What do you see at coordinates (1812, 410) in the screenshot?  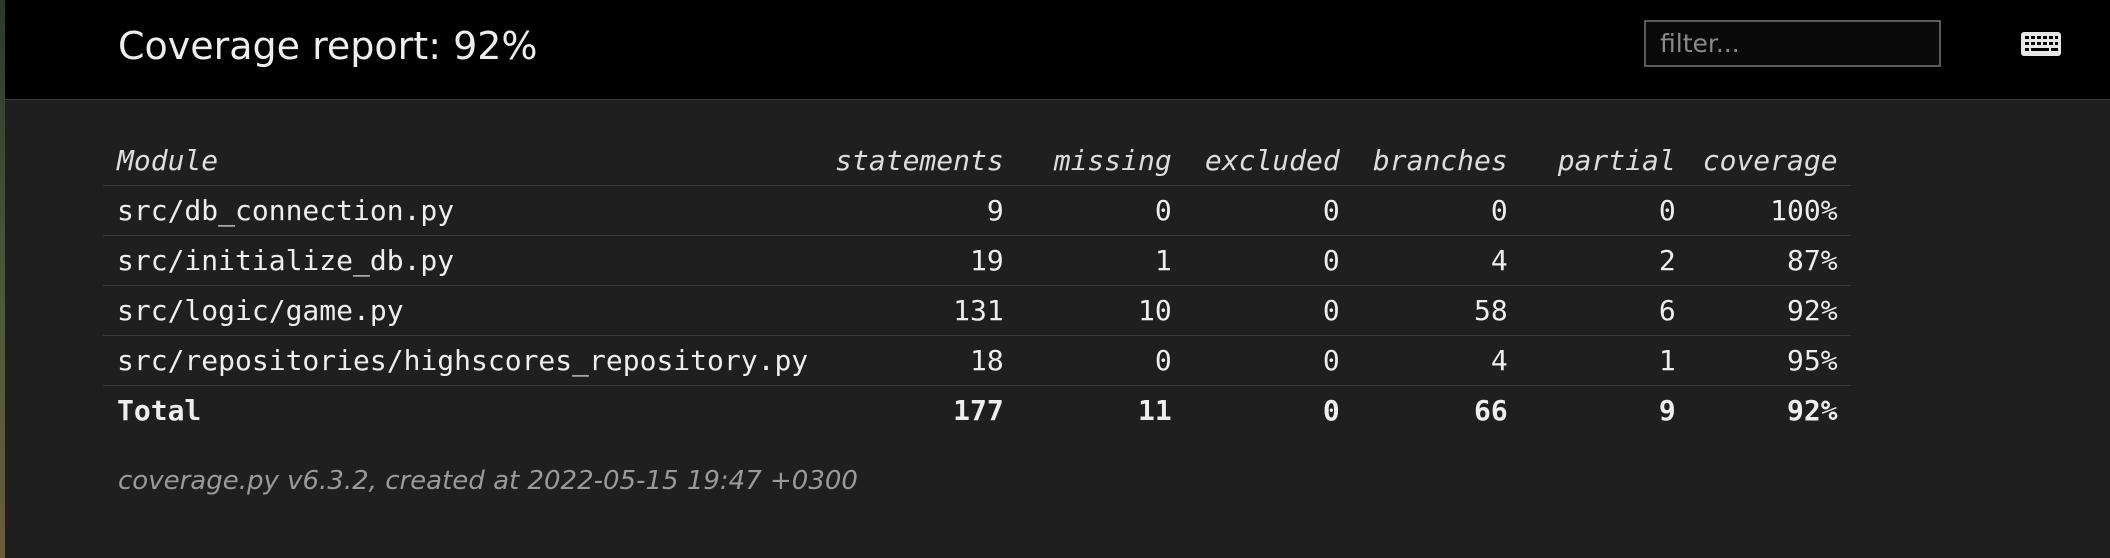 I see `total-coverage: 92%` at bounding box center [1812, 410].